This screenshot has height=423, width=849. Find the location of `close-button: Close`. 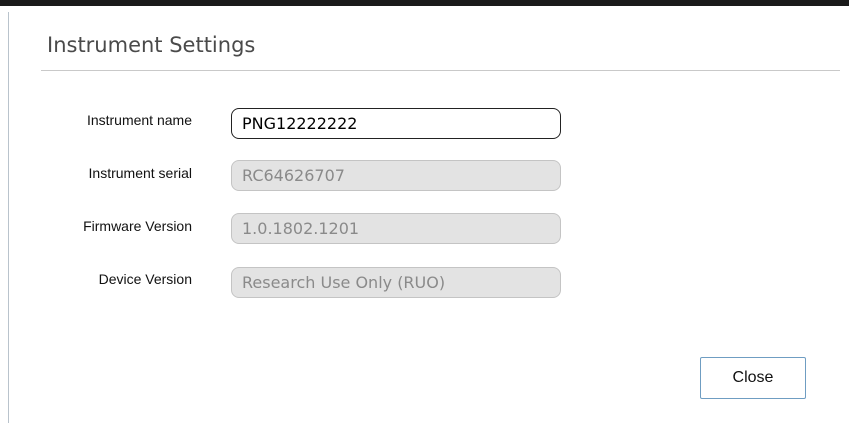

close-button: Close is located at coordinates (753, 378).